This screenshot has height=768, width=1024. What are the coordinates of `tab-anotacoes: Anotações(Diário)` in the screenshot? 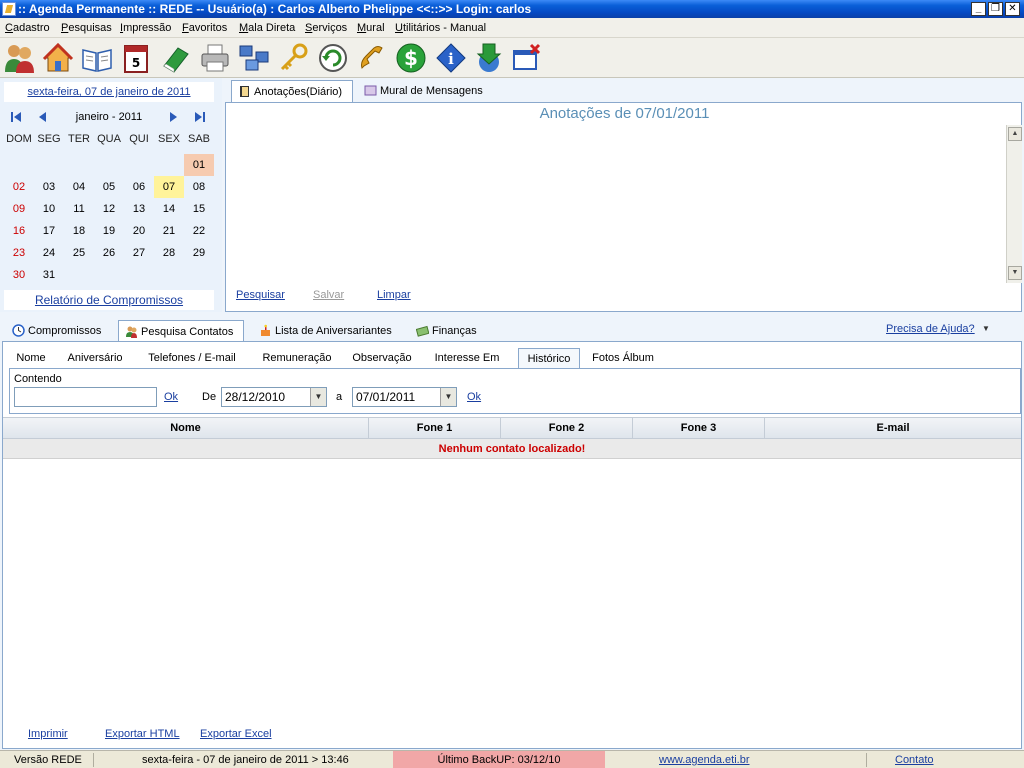 It's located at (292, 91).